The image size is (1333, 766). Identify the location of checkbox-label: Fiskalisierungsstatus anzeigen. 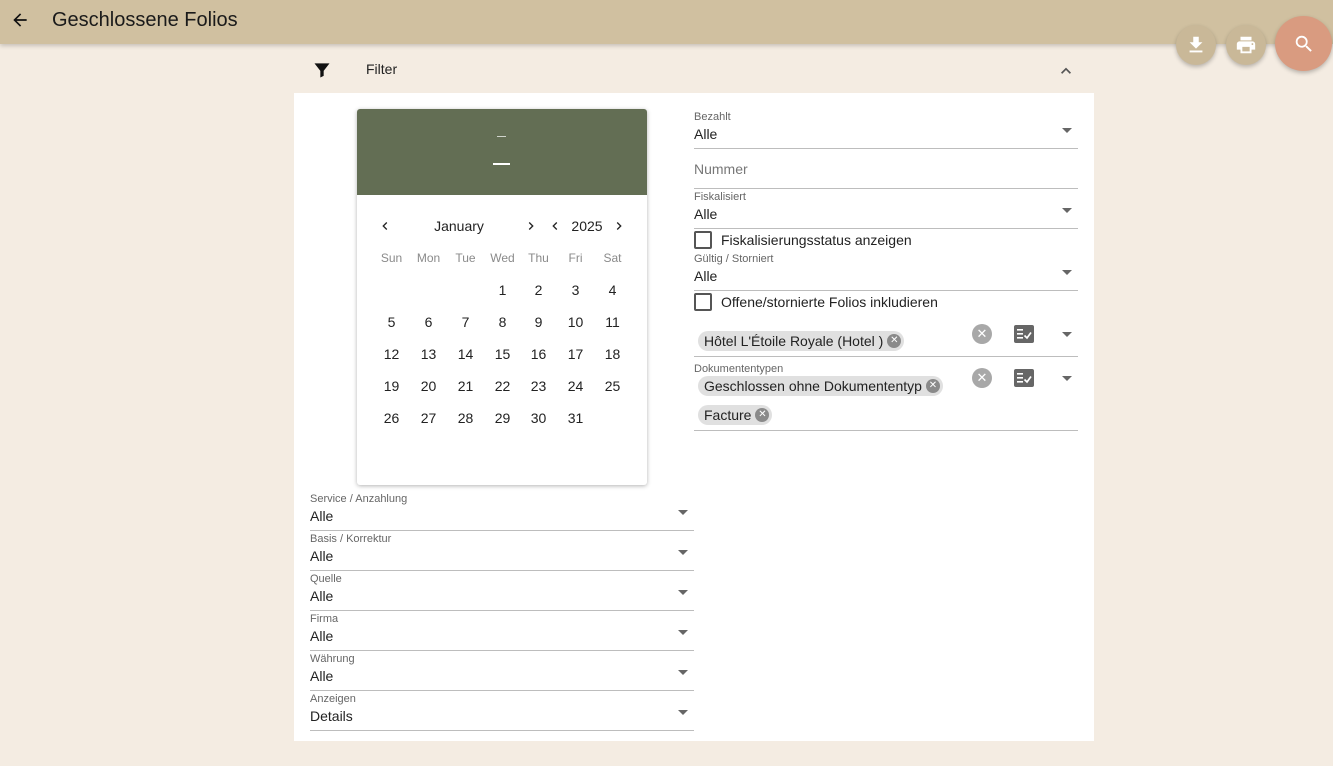
(816, 240).